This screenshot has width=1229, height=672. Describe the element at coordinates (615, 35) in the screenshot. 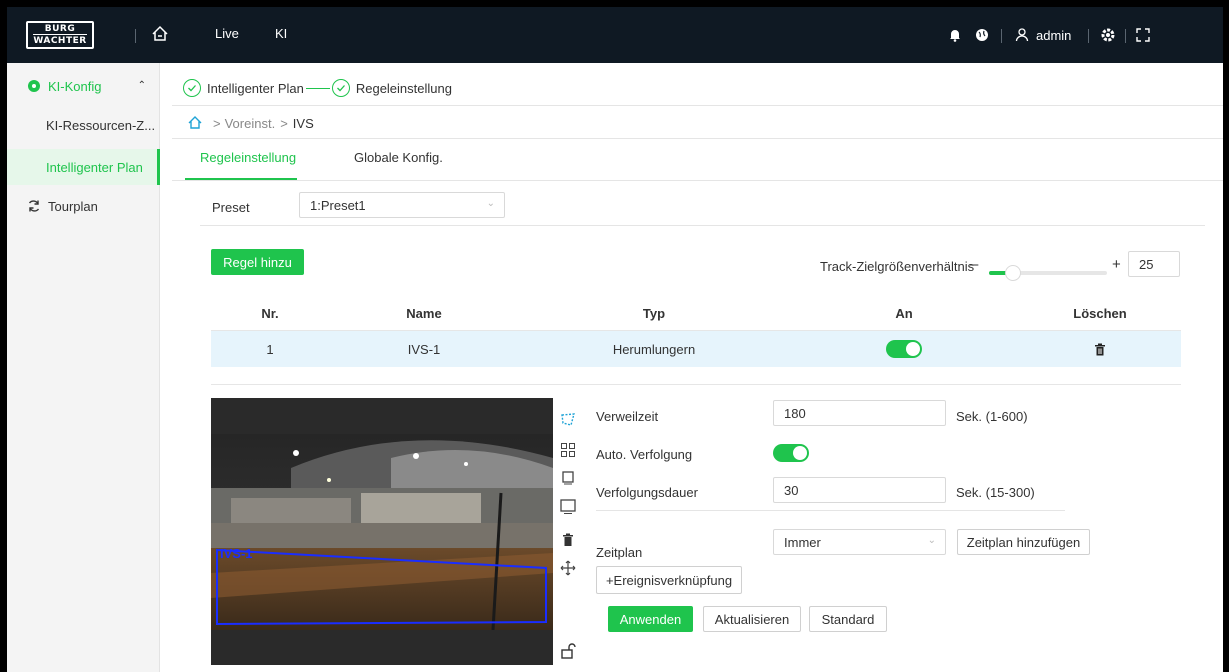

I see `top-bar: BURG WACHTER Live KI admin` at that location.